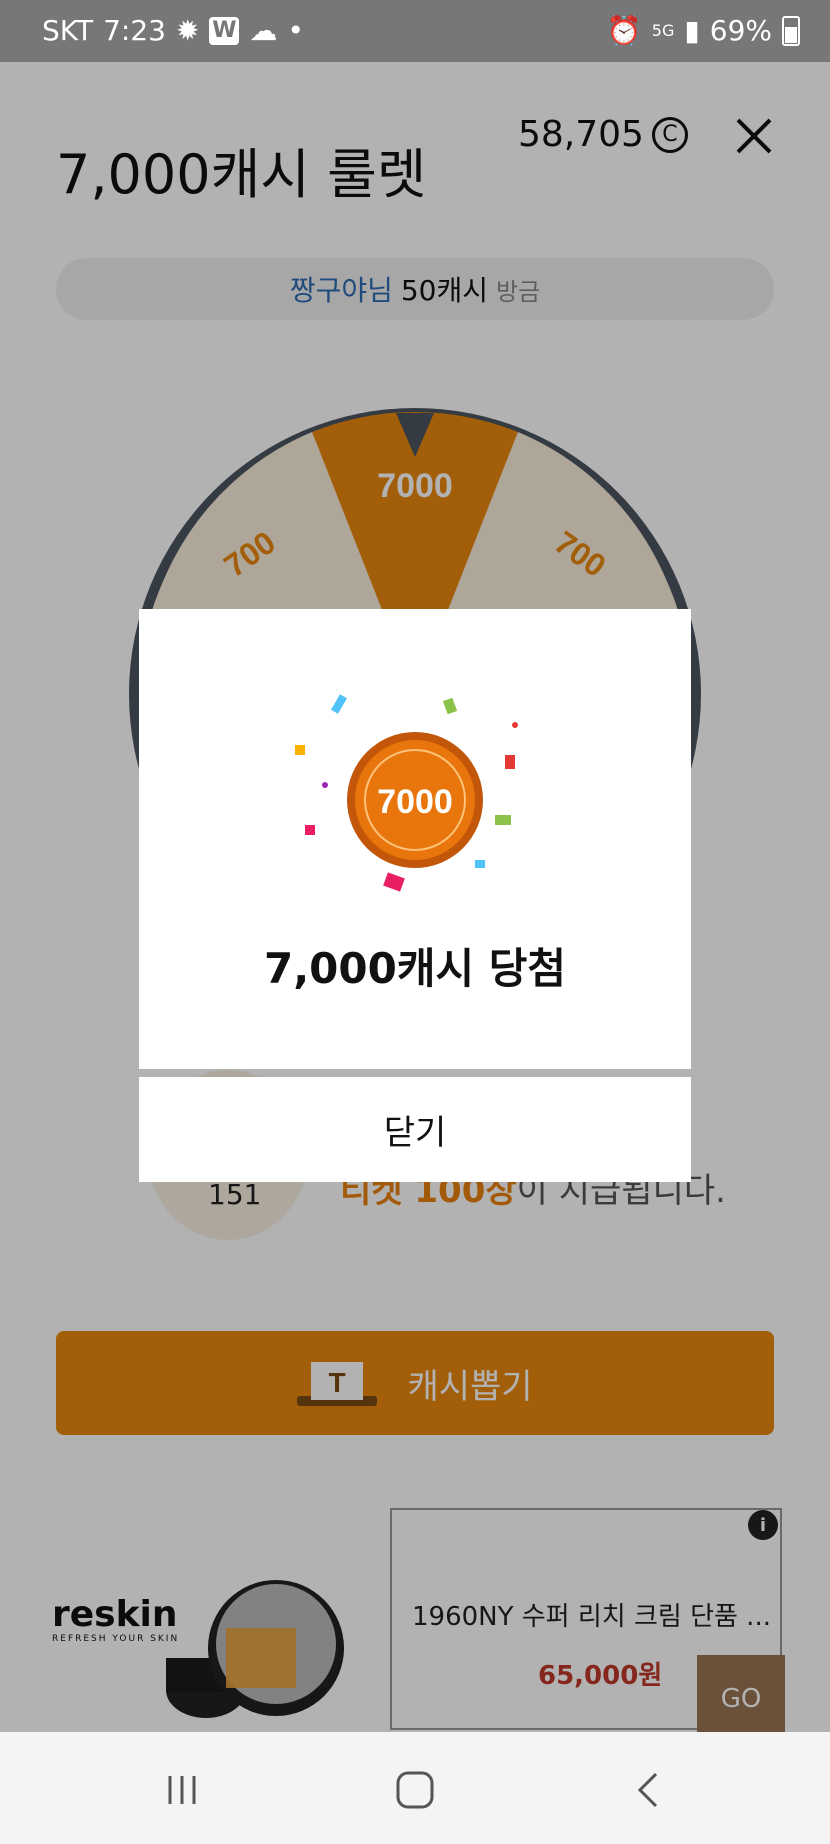 Image resolution: width=830 pixels, height=1844 pixels. Describe the element at coordinates (648, 1790) in the screenshot. I see `back-icon` at that location.